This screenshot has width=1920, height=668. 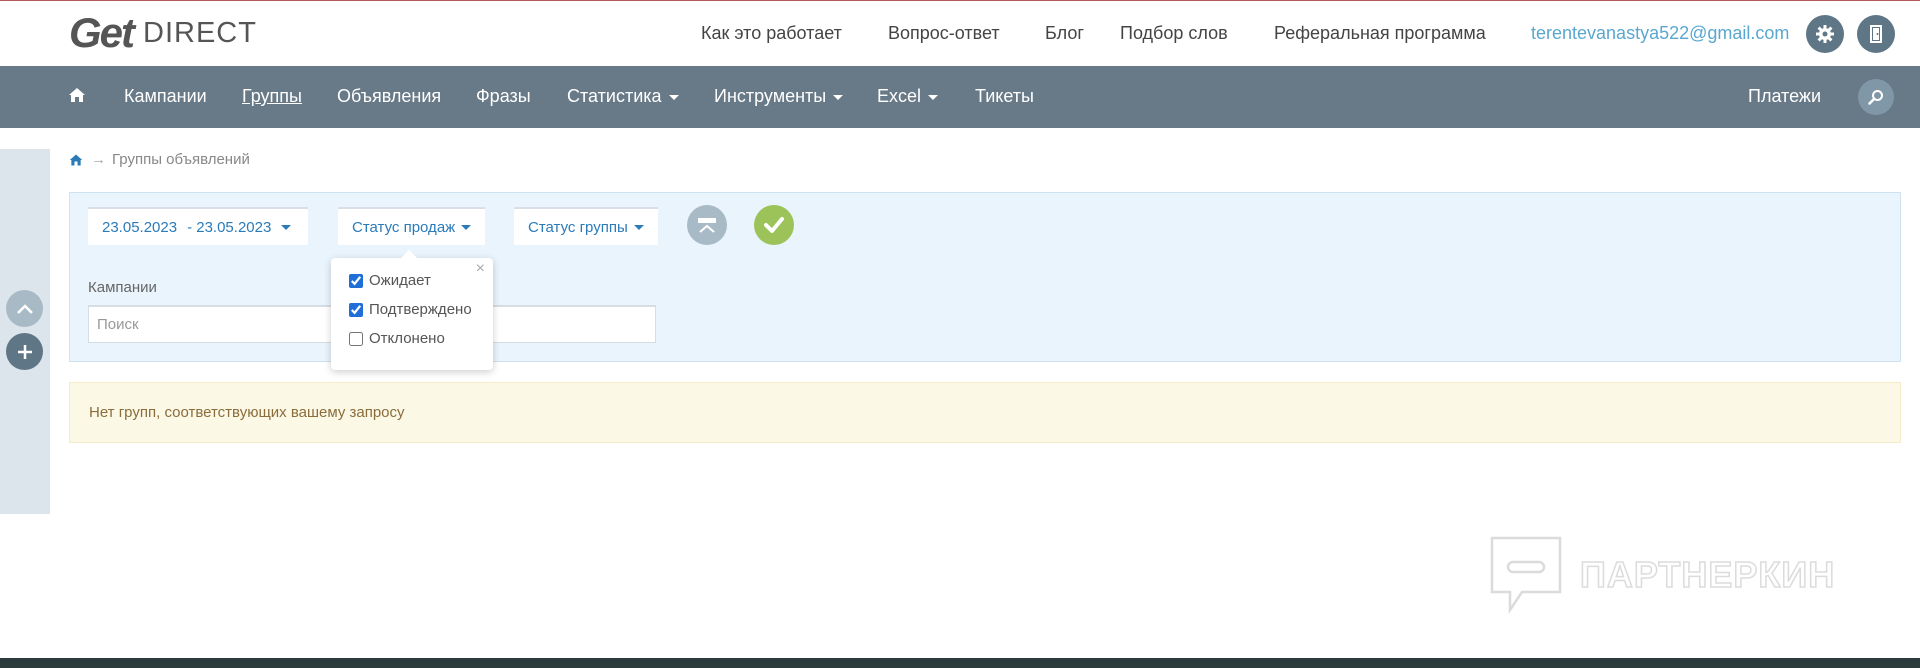 I want to click on link-keyword-selection: Подбор слов, so click(x=1174, y=33).